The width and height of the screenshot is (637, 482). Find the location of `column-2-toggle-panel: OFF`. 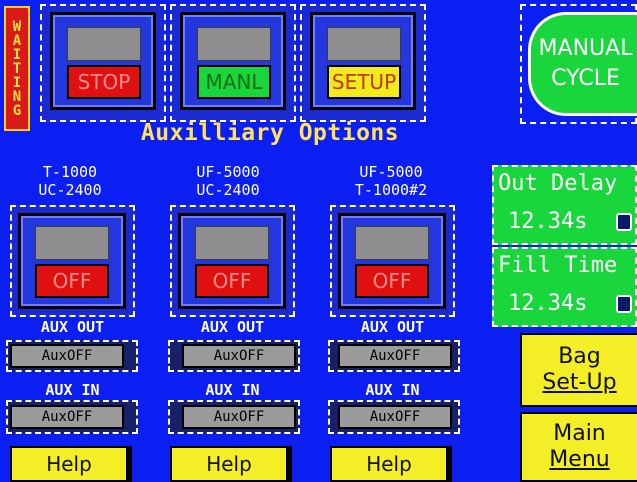

column-2-toggle-panel: OFF is located at coordinates (232, 261).